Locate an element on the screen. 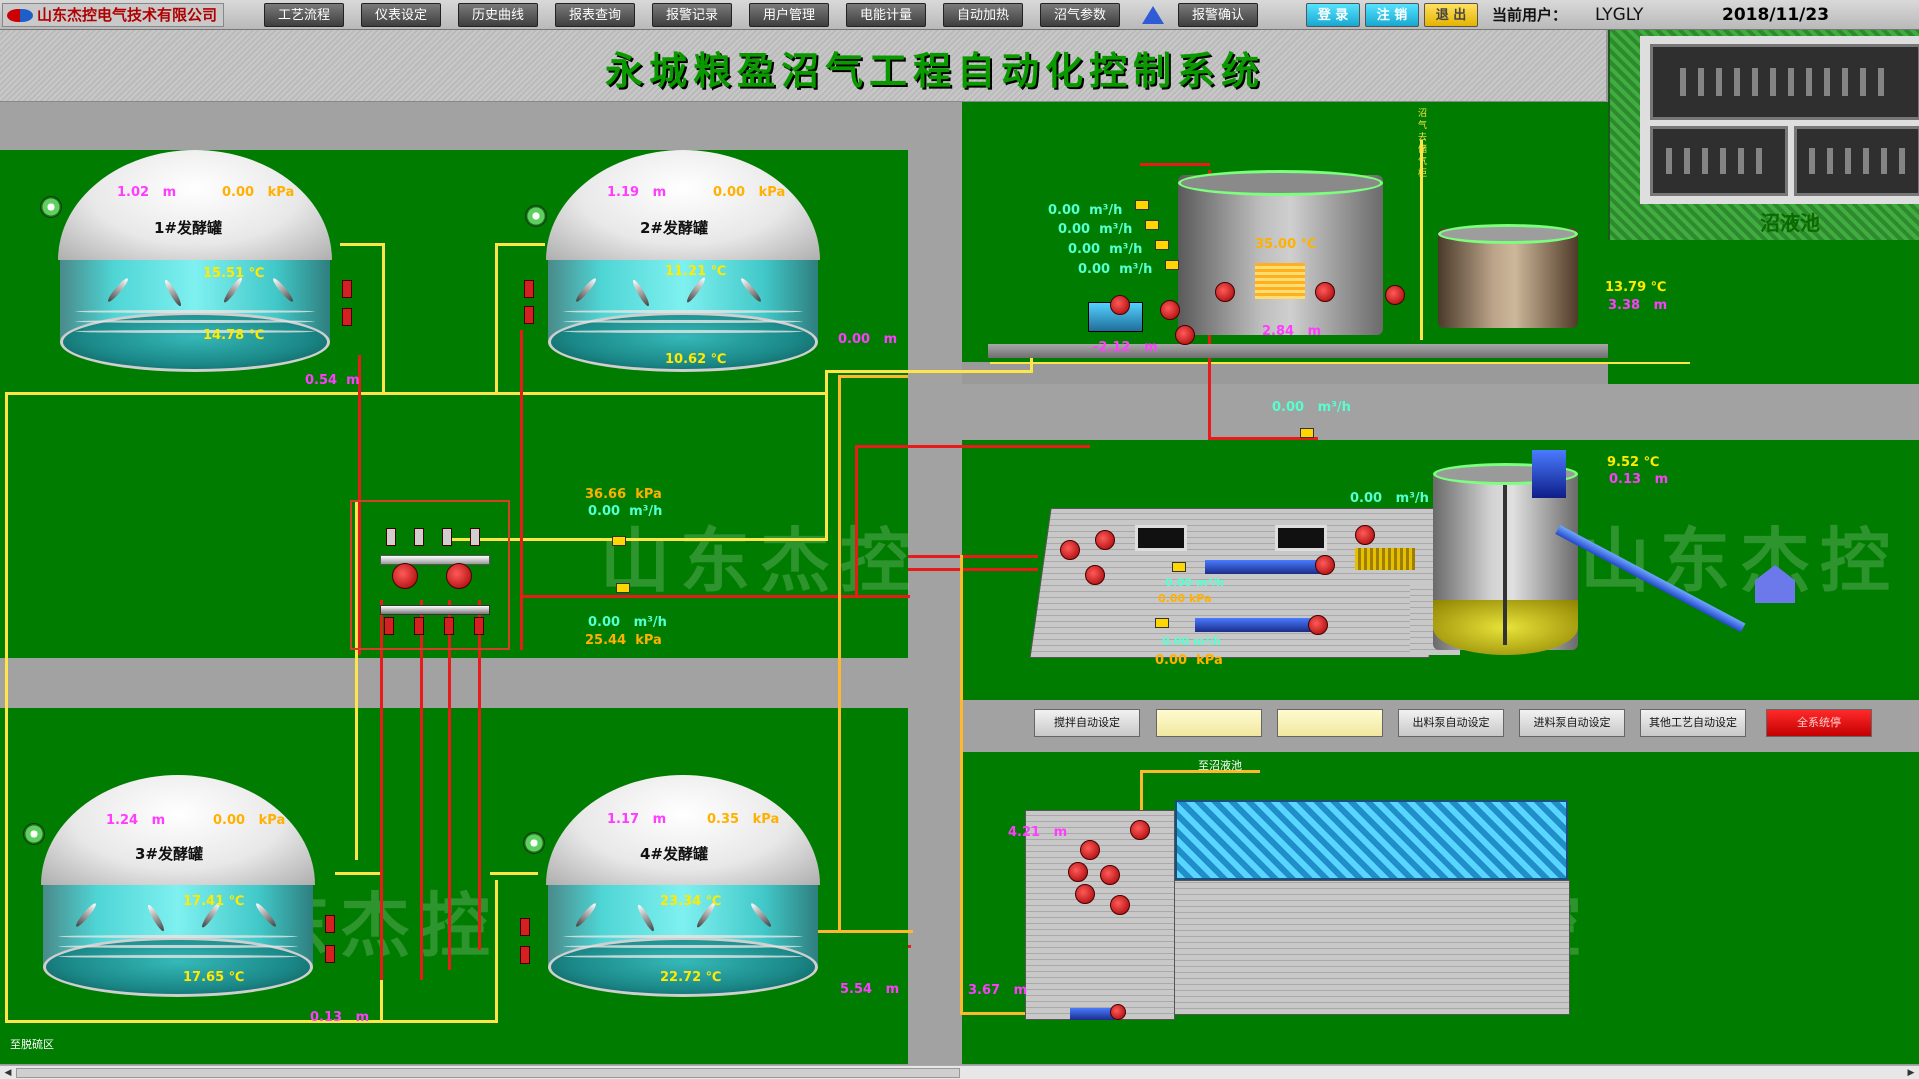 This screenshot has height=1079, width=1919. heating-coil is located at coordinates (178, 936).